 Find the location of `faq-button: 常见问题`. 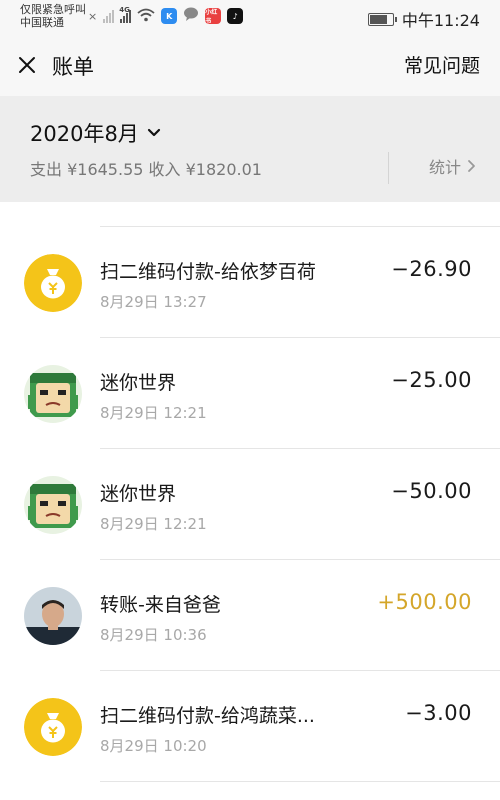

faq-button: 常见问题 is located at coordinates (442, 64).